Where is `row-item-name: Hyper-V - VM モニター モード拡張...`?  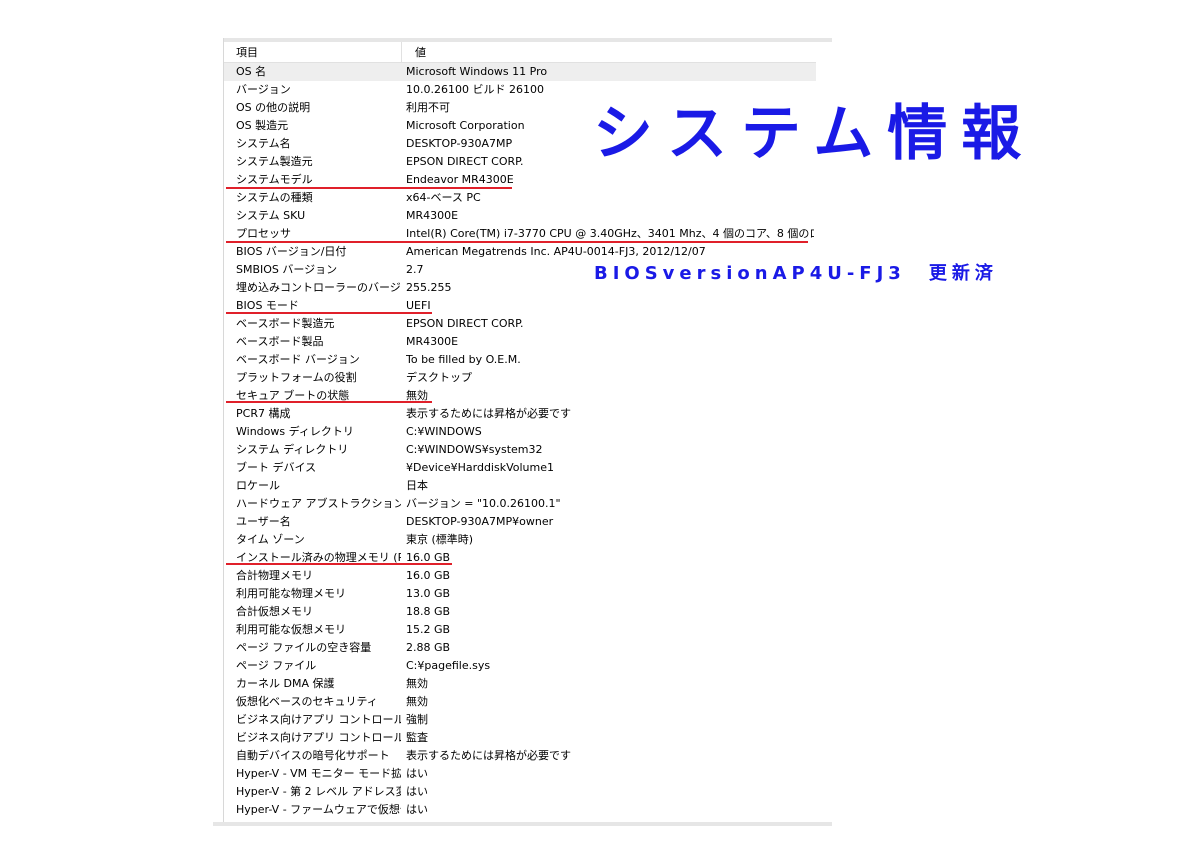
row-item-name: Hyper-V - VM モニター モード拡張... is located at coordinates (318, 773).